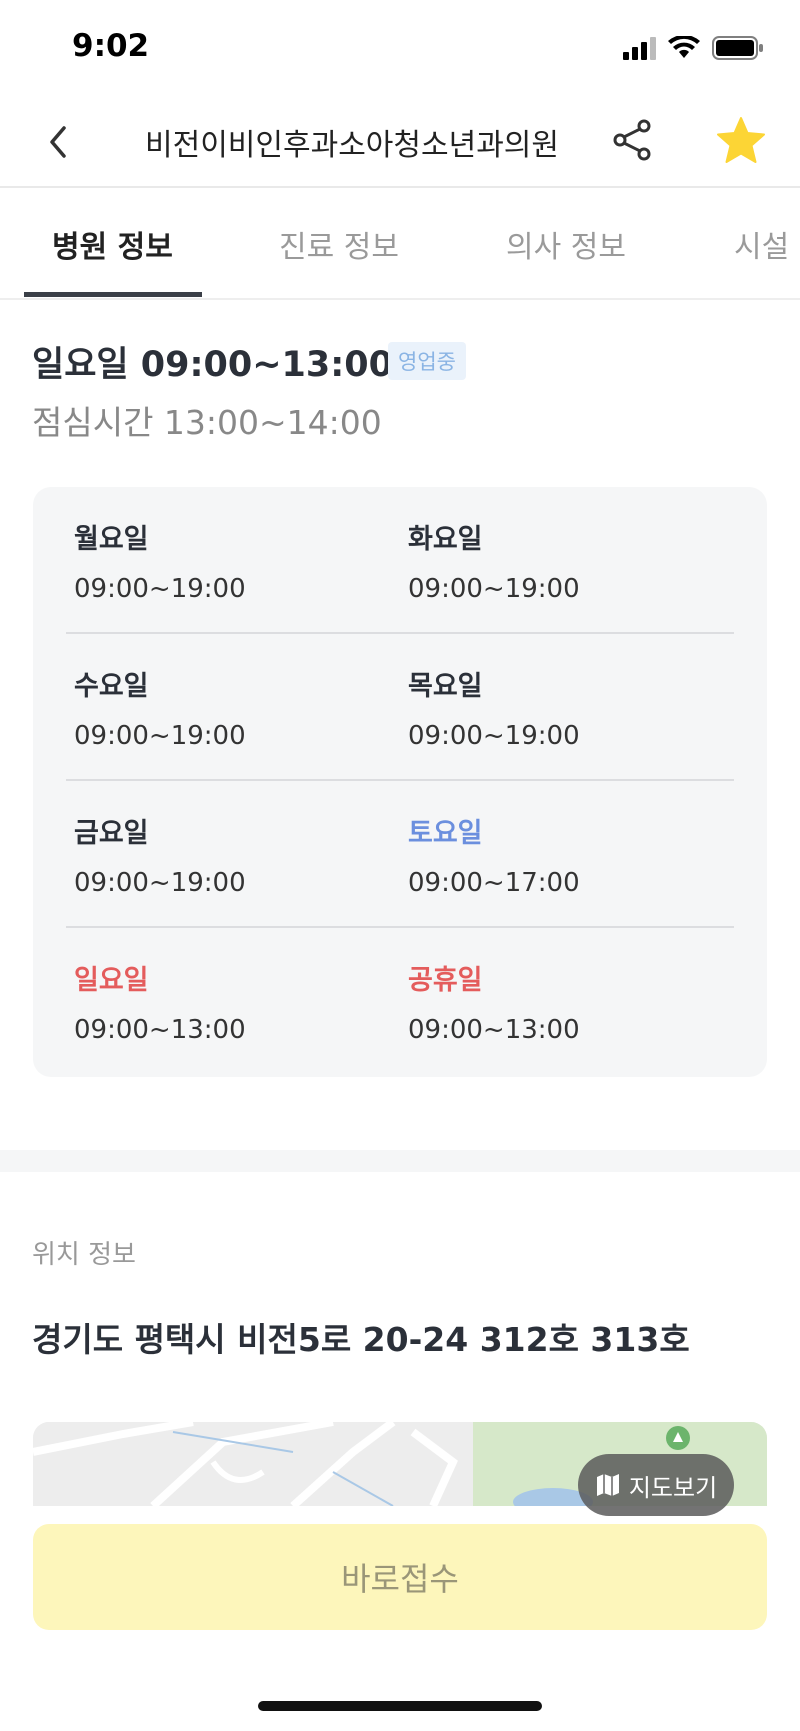  What do you see at coordinates (112, 244) in the screenshot?
I see `tab-hospital-info: 병원 정보` at bounding box center [112, 244].